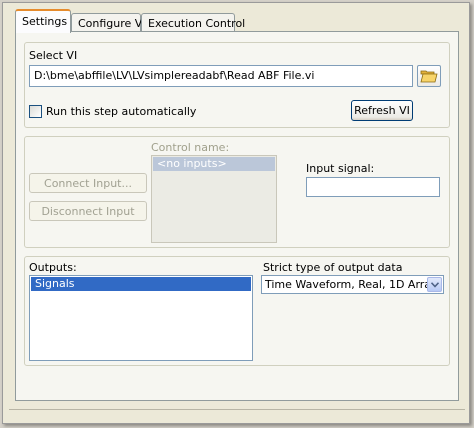 The height and width of the screenshot is (428, 474). Describe the element at coordinates (141, 284) in the screenshot. I see `list-item: Signals` at that location.